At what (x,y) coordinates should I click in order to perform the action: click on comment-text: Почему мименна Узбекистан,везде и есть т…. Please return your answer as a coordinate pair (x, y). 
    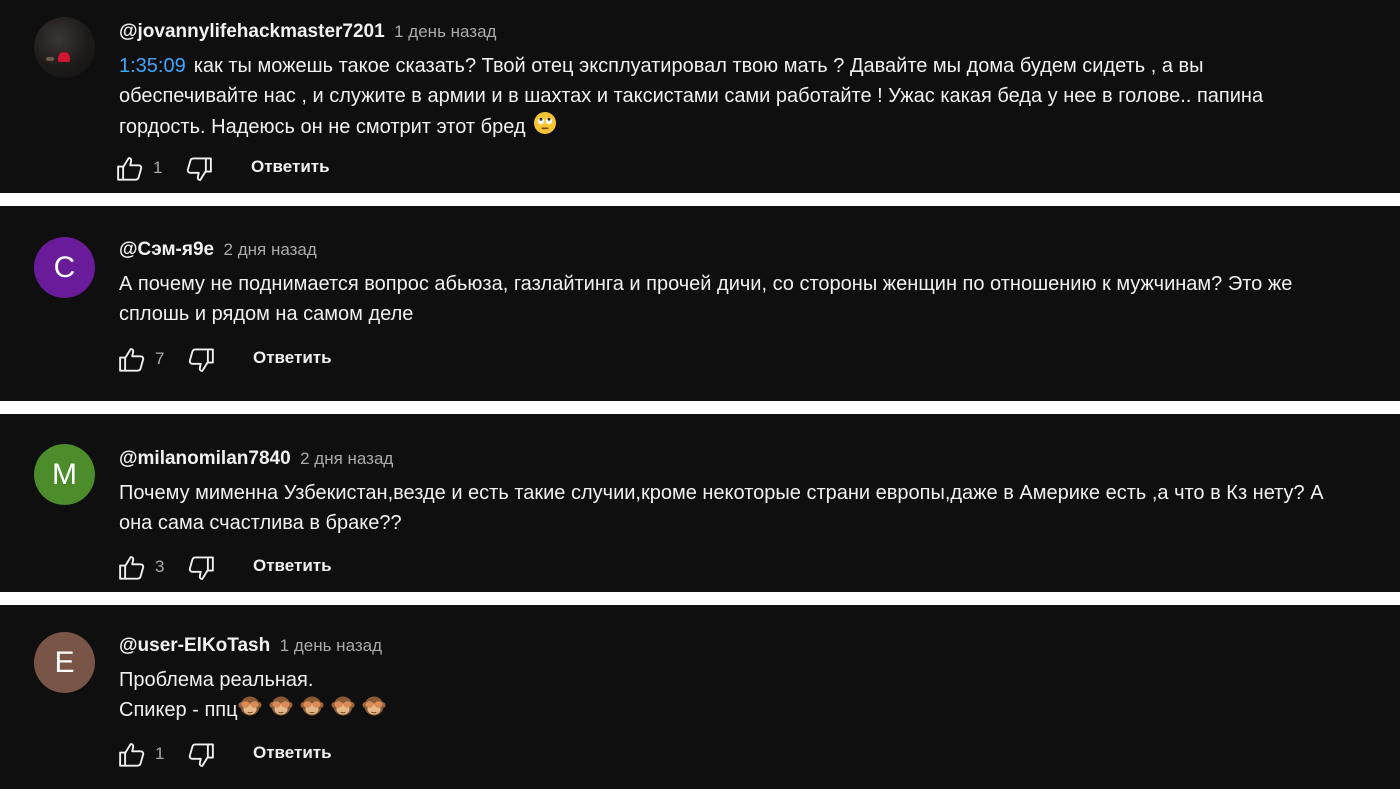
    Looking at the image, I should click on (757, 508).